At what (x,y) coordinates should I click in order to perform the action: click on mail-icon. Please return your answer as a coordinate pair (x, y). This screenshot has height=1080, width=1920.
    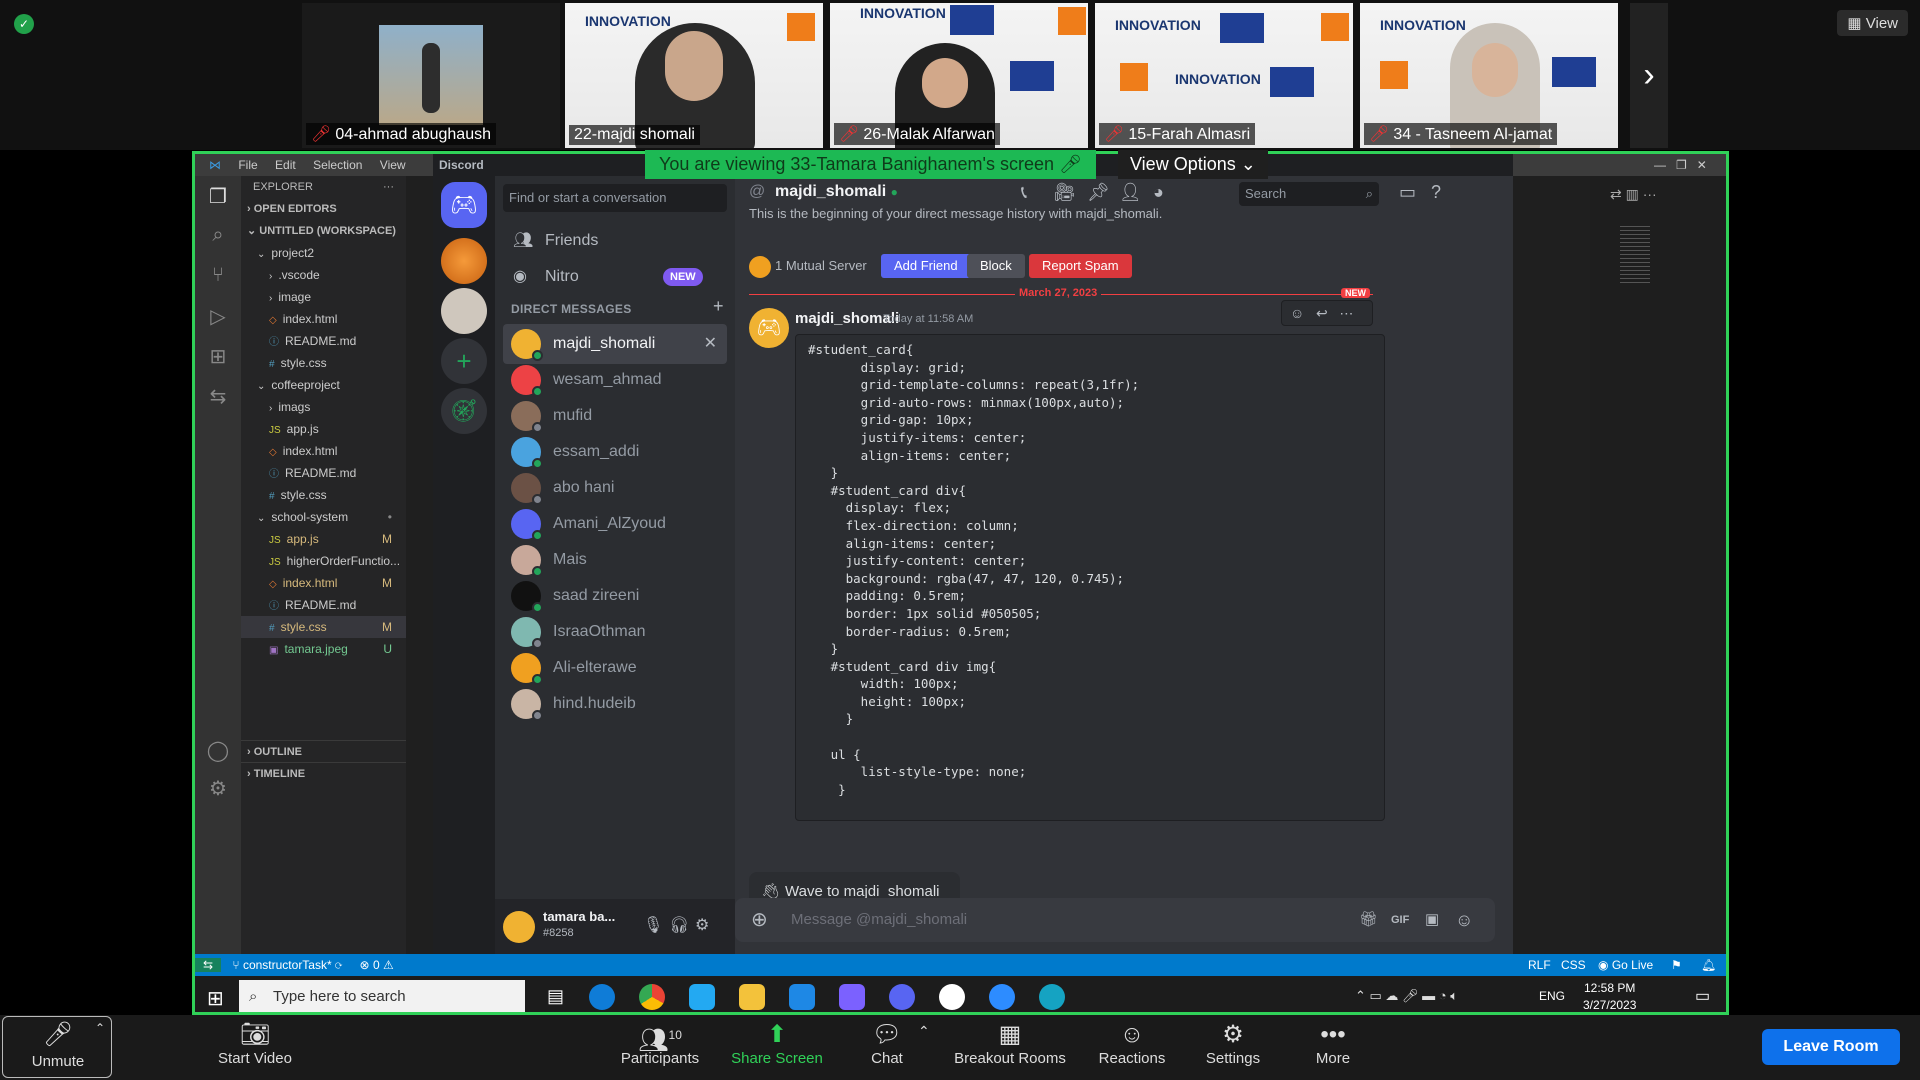
    Looking at the image, I should click on (802, 997).